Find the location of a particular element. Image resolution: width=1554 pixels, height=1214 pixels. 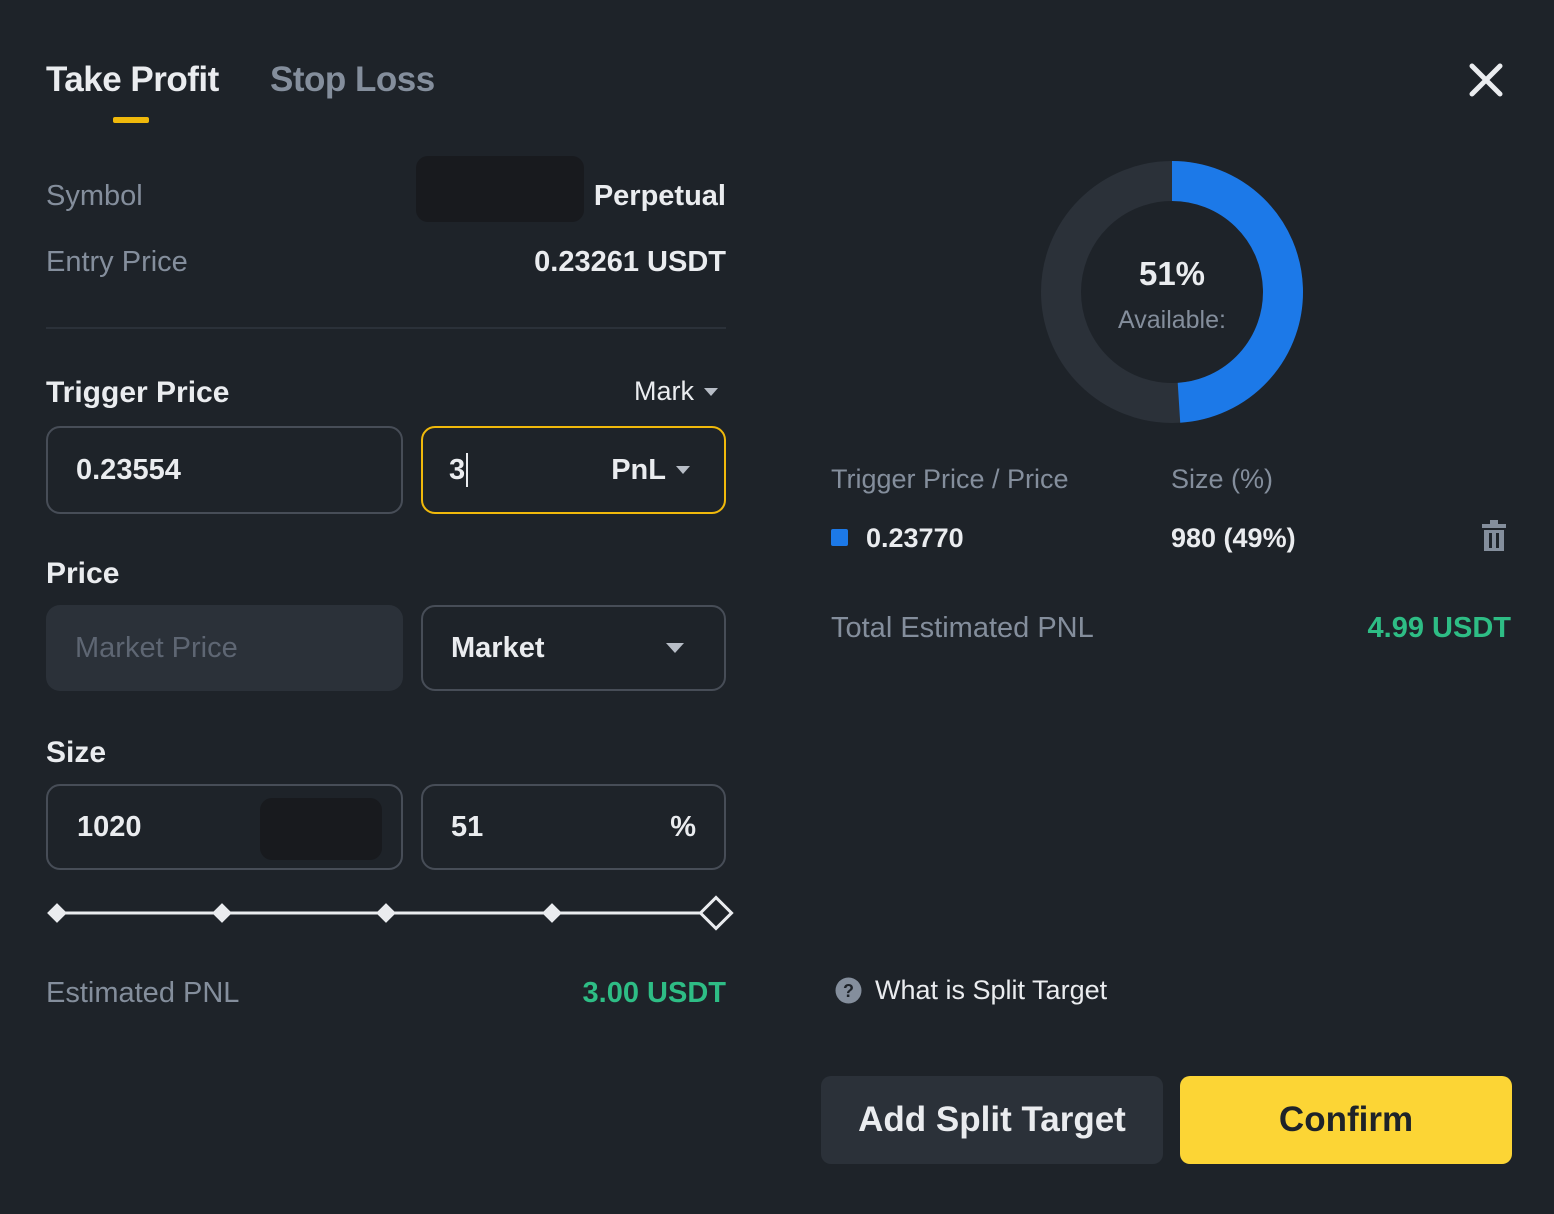

order-type-select: Market is located at coordinates (573, 648).